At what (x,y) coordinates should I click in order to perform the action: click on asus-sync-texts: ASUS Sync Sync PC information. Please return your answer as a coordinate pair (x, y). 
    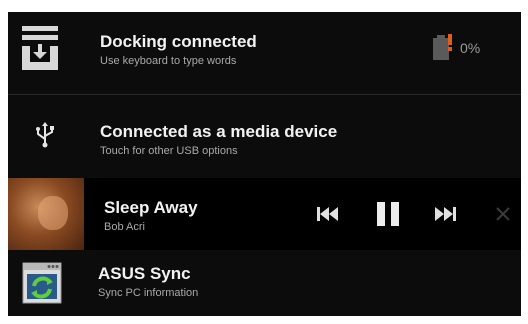
    Looking at the image, I should click on (148, 282).